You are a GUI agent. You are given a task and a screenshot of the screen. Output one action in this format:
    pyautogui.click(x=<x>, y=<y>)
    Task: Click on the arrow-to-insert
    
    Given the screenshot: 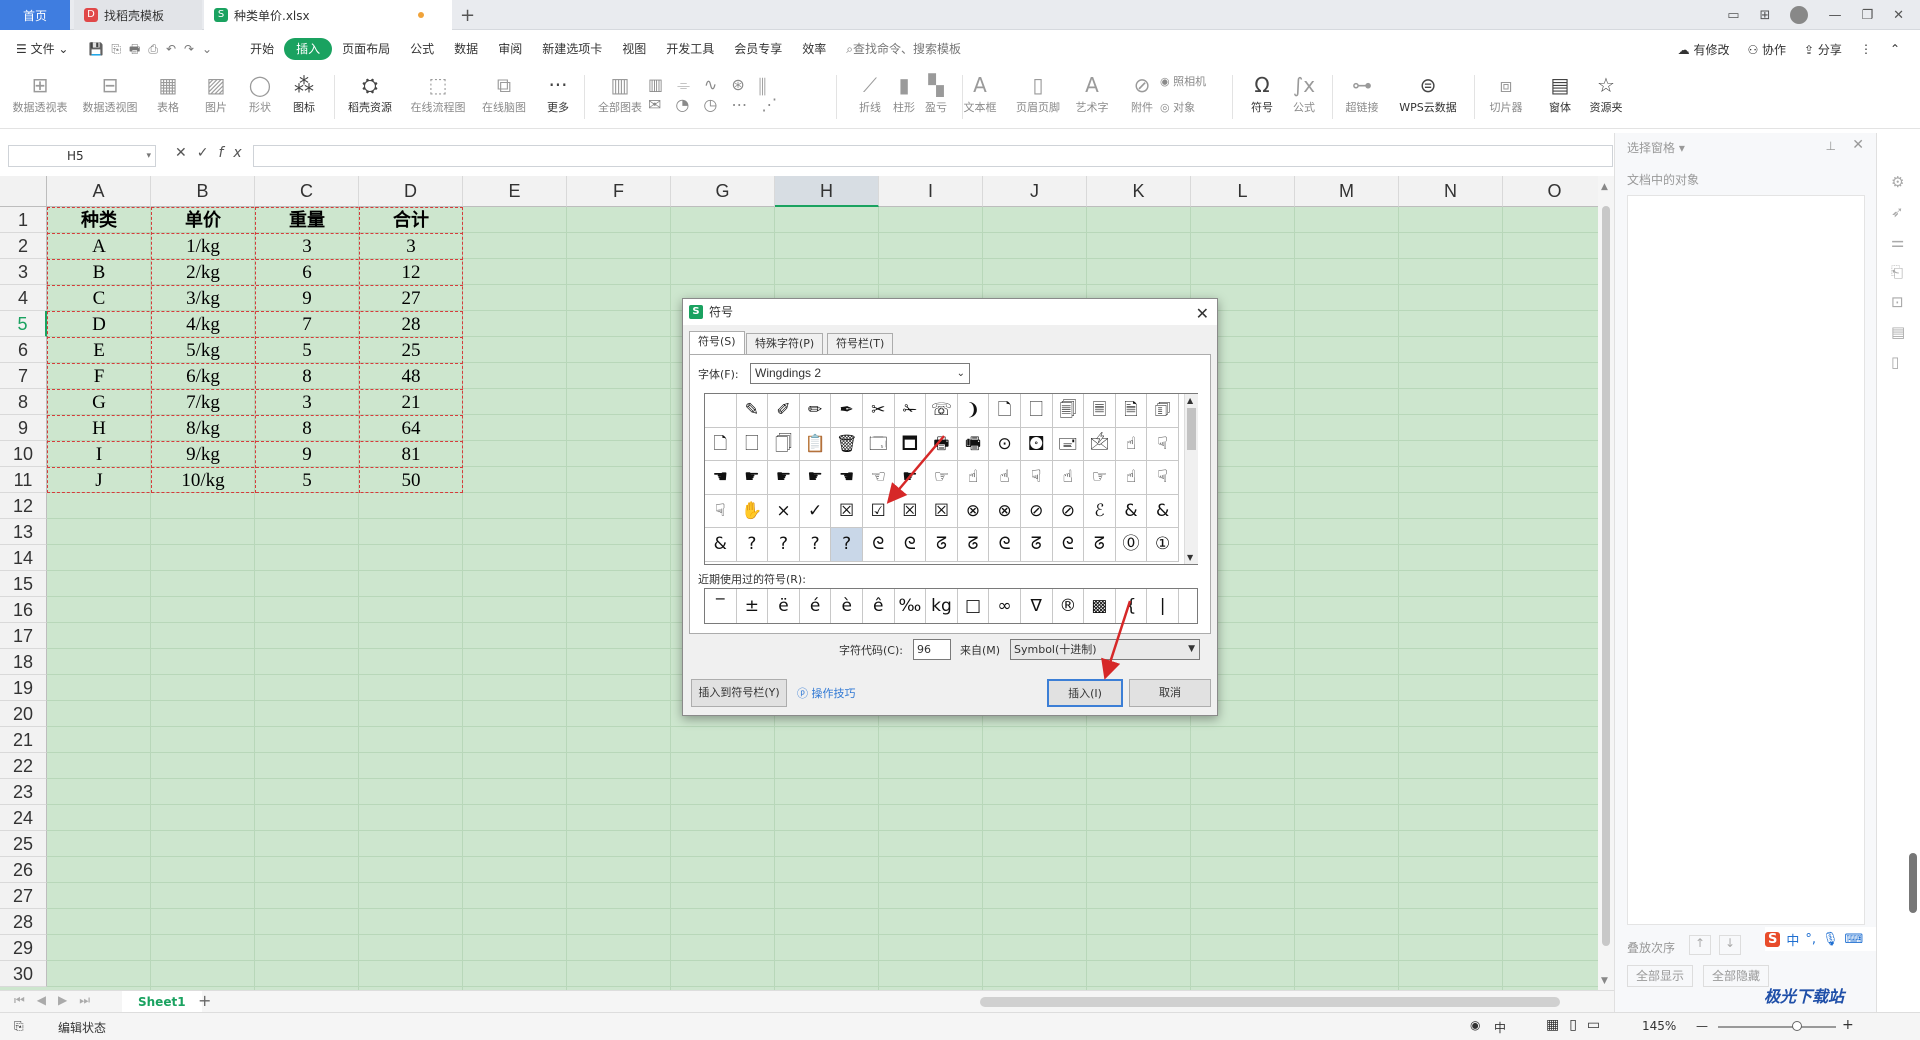 What is the action you would take?
    pyautogui.click(x=1116, y=640)
    